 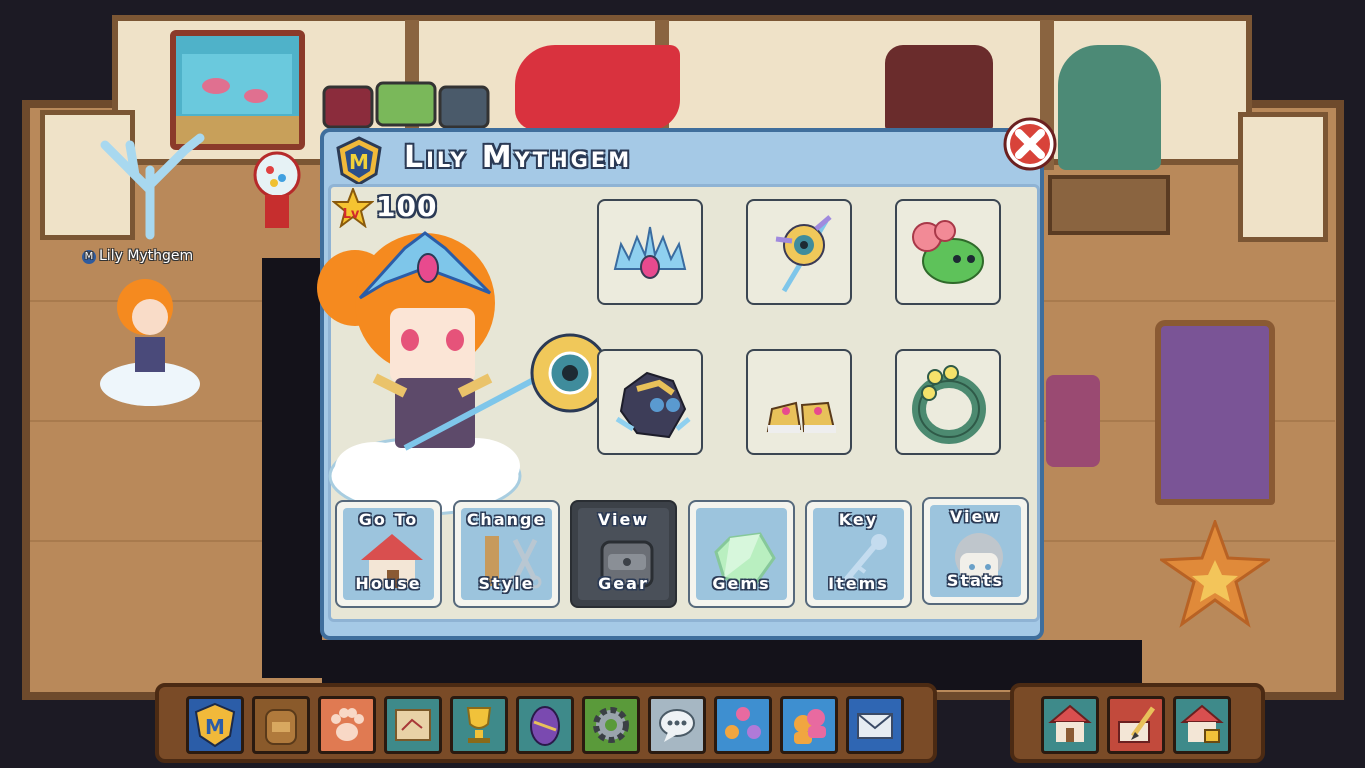 I want to click on equip-slot-boots, so click(x=799, y=402).